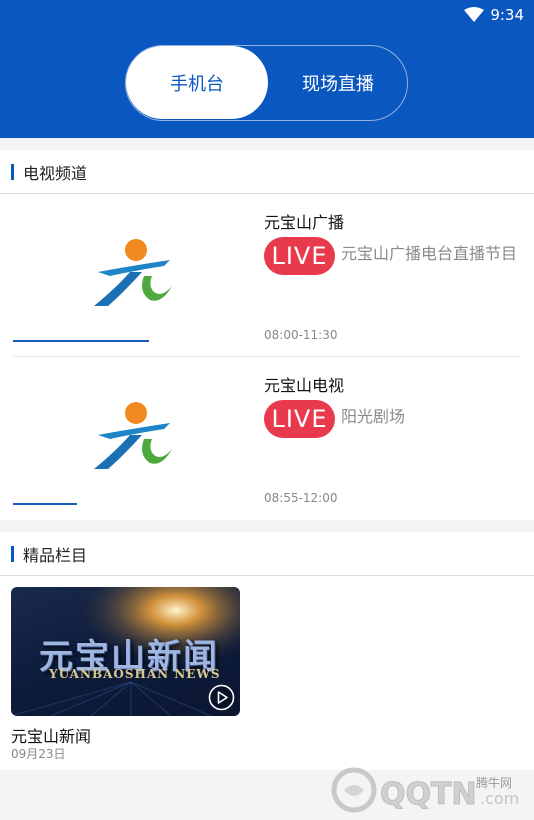  I want to click on program-date: 09月23日, so click(38, 754).